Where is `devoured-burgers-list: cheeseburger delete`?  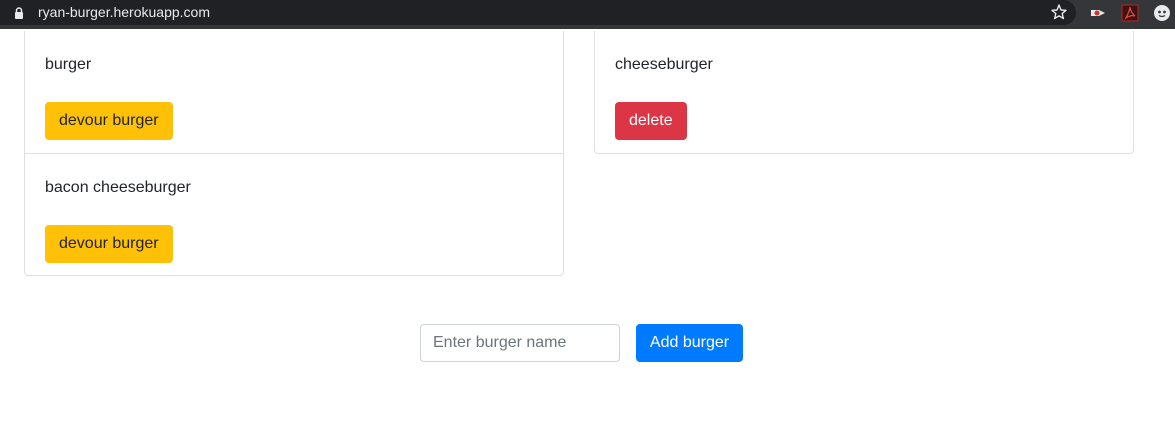
devoured-burgers-list: cheeseburger delete is located at coordinates (864, 92).